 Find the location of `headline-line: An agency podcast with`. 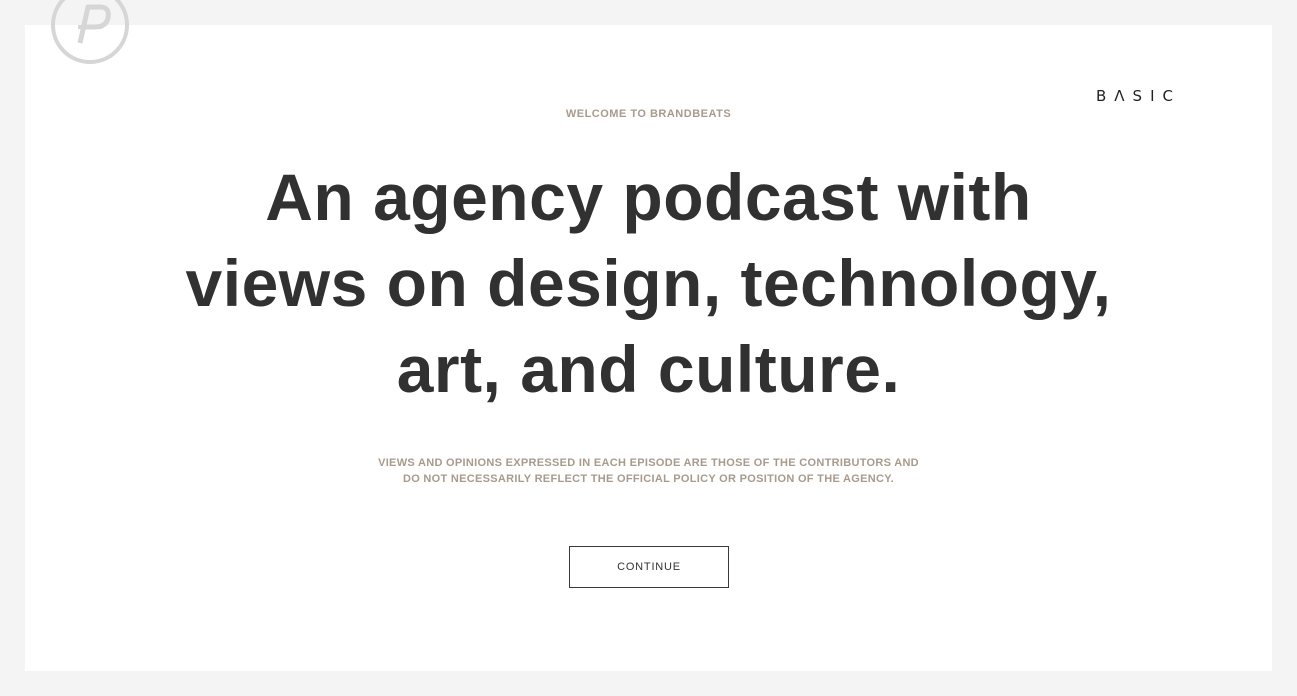

headline-line: An agency podcast with is located at coordinates (648, 197).